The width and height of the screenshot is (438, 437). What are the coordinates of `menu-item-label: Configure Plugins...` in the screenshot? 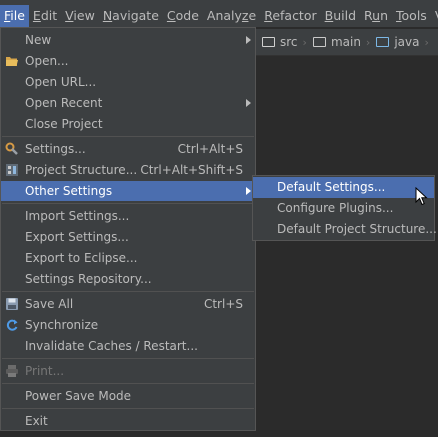 It's located at (335, 208).